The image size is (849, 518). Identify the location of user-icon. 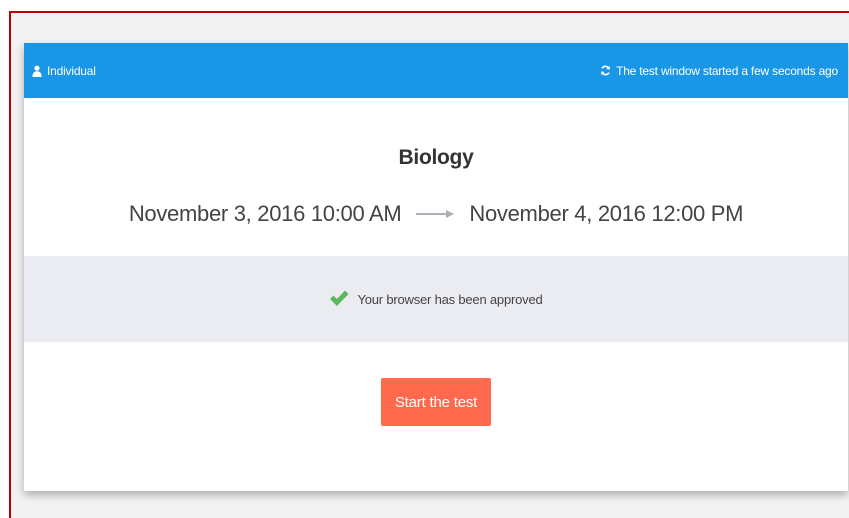
(37, 71).